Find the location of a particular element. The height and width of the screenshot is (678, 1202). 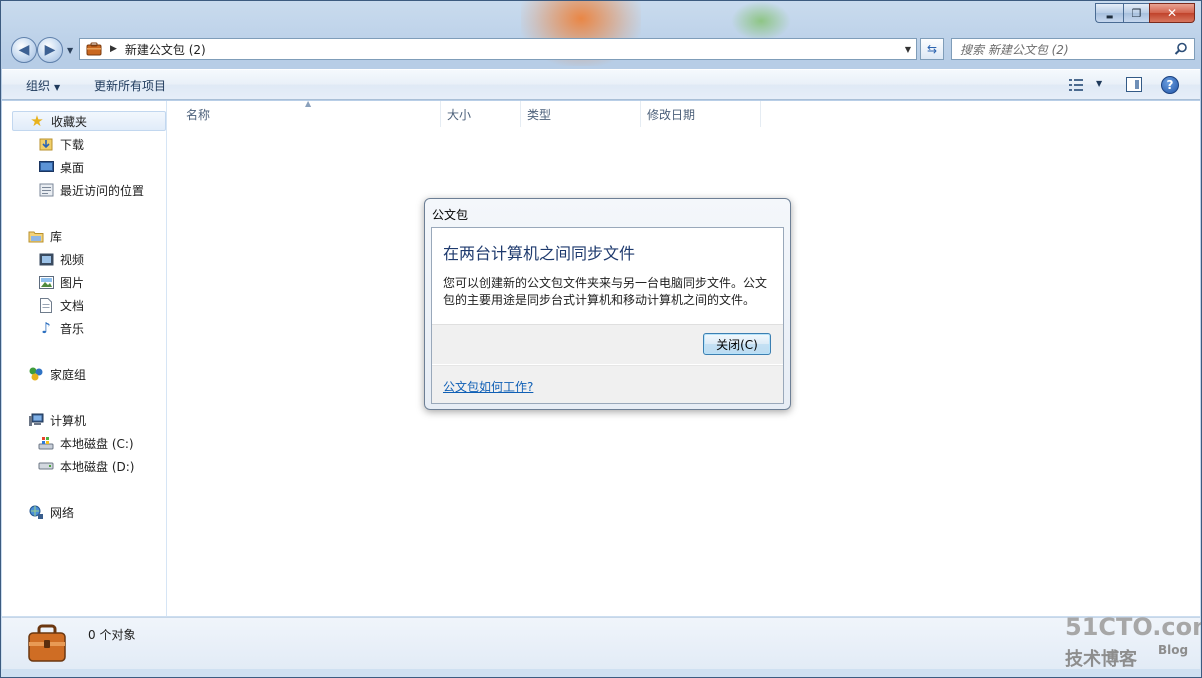

nav-pictures-label: 图片 is located at coordinates (72, 282).